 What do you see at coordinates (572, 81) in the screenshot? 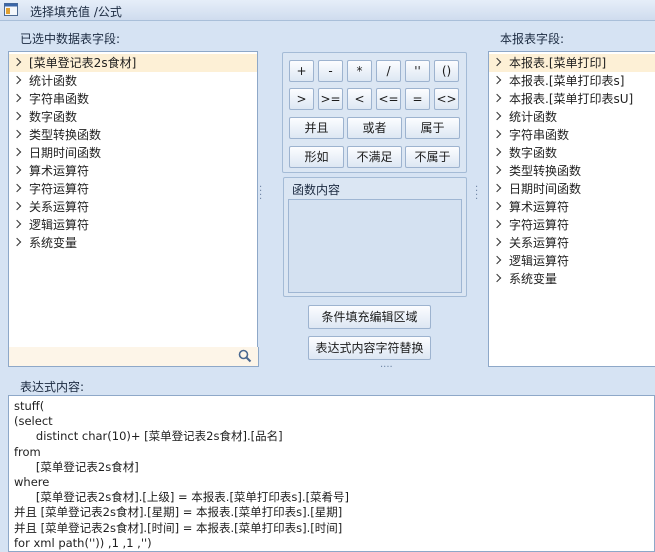
I see `list-item-report-print-table-s: 本报表.[菜单打印表s]` at bounding box center [572, 81].